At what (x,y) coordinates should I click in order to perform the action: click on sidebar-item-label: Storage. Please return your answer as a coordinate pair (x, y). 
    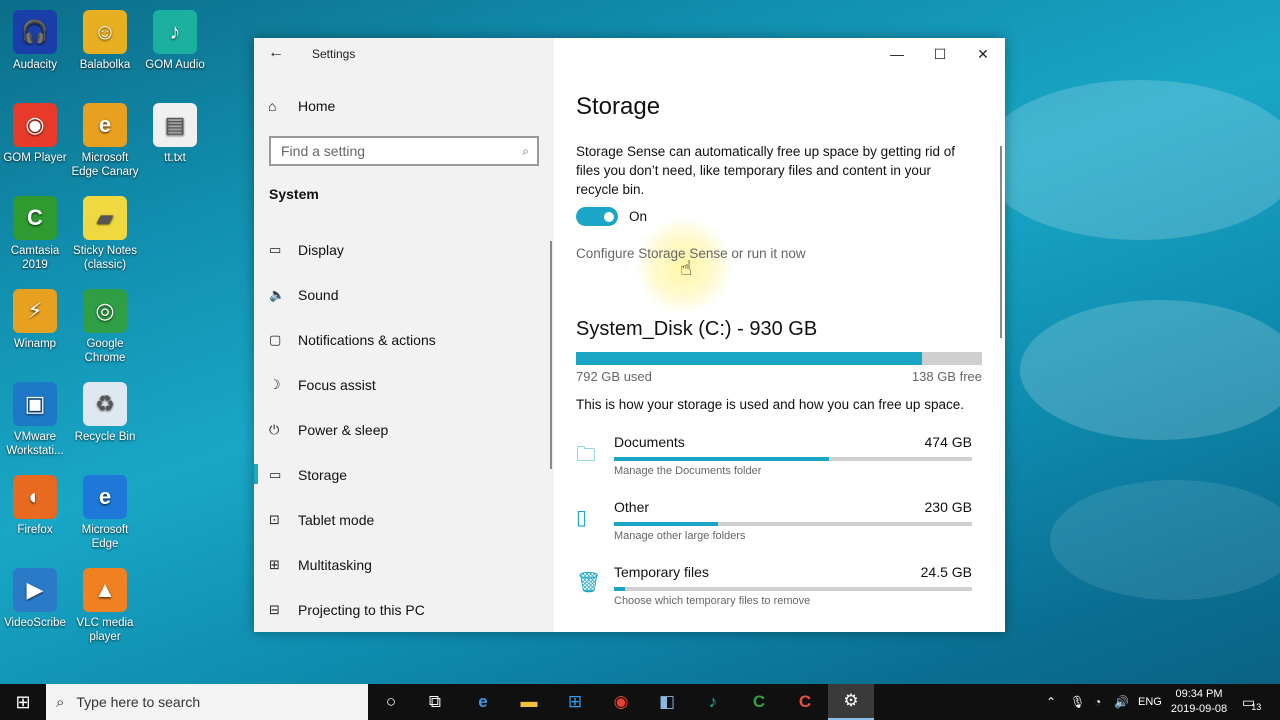
    Looking at the image, I should click on (323, 474).